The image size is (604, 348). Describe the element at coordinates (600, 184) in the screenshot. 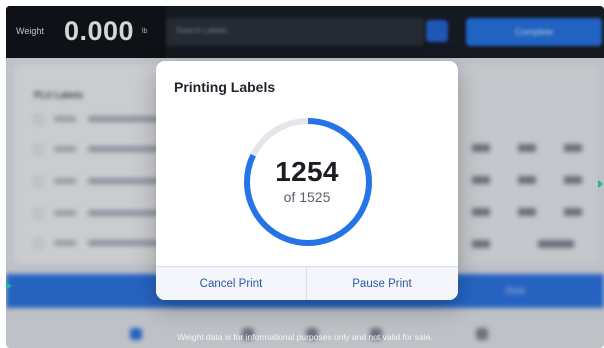

I see `right-edge-arrow-icon` at that location.